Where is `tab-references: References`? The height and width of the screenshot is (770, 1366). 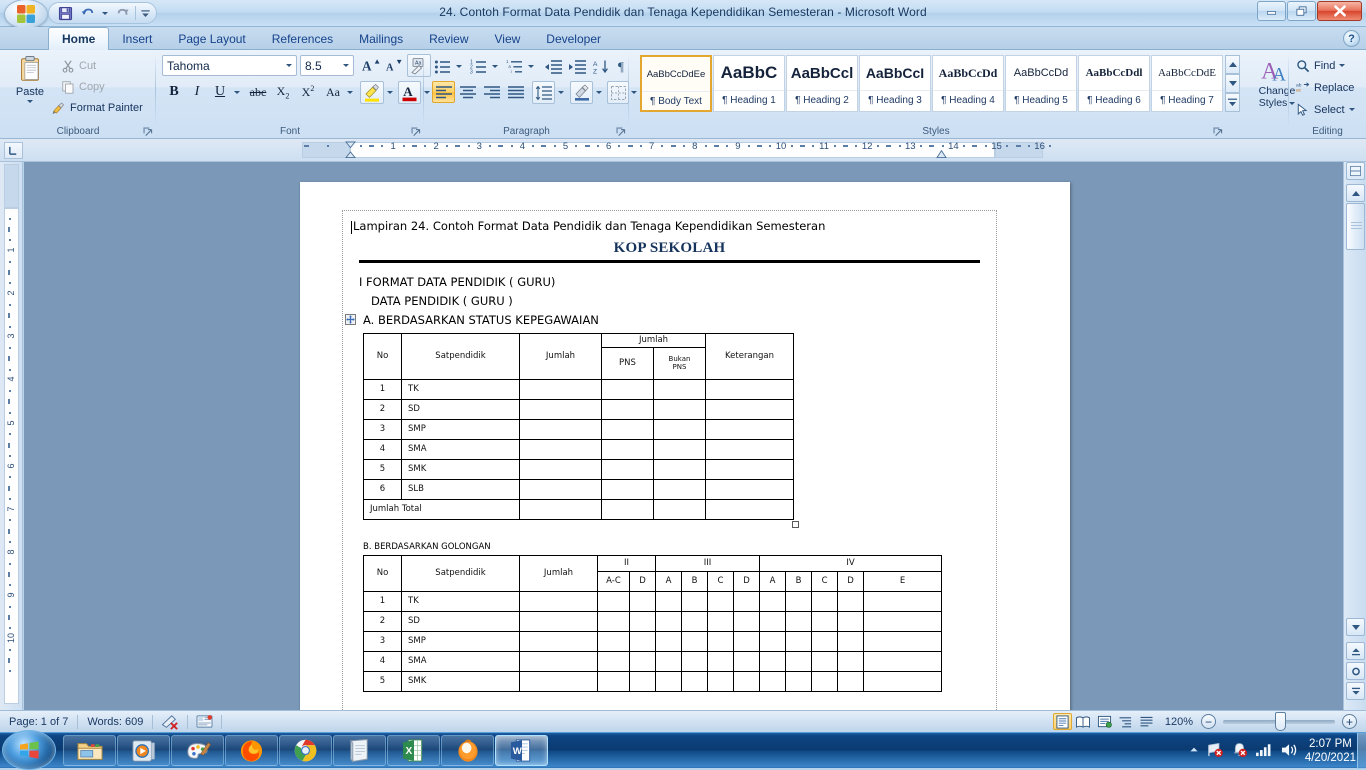 tab-references: References is located at coordinates (302, 38).